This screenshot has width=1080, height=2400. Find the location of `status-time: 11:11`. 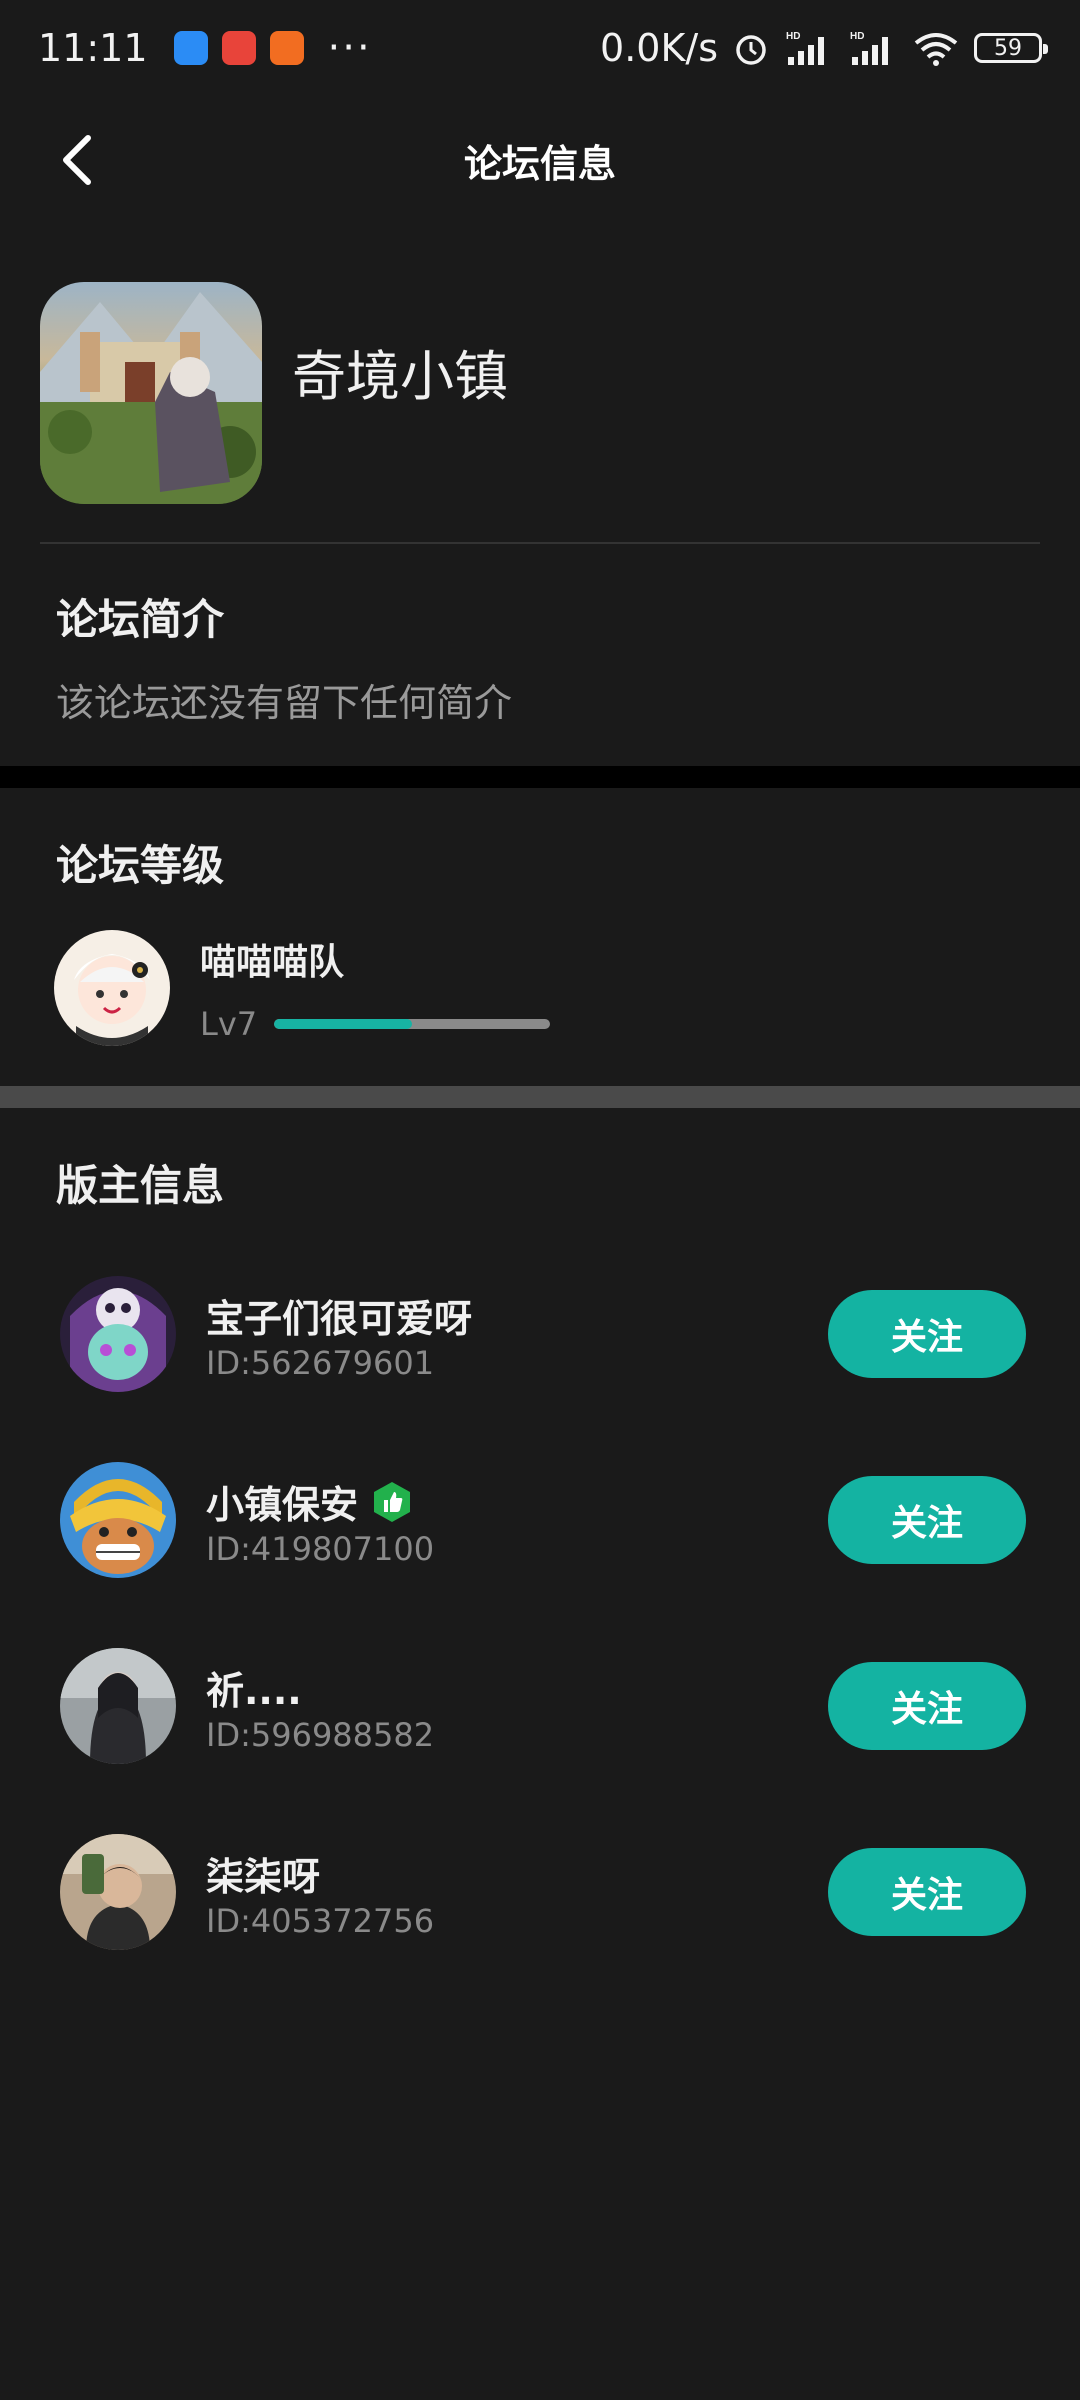

status-time: 11:11 is located at coordinates (93, 48).